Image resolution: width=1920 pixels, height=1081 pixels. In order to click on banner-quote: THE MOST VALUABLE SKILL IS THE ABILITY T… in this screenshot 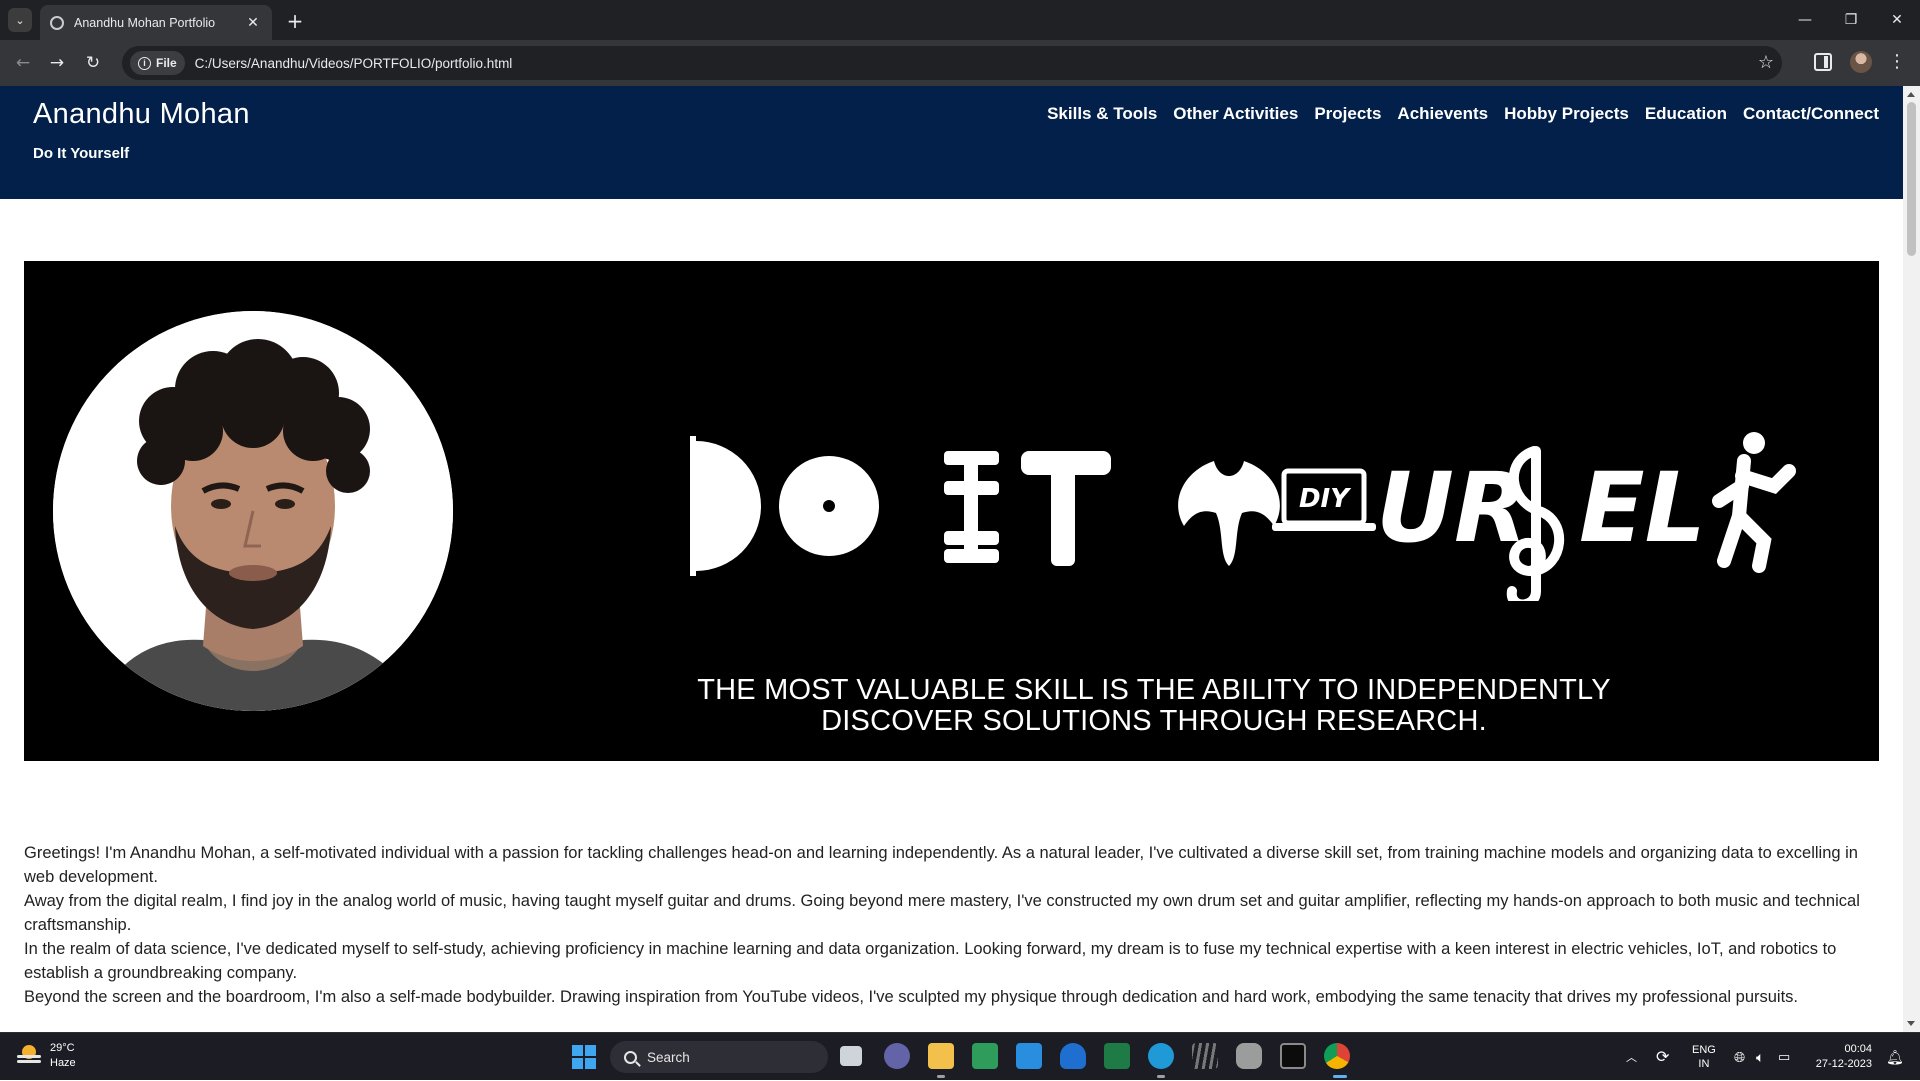, I will do `click(1154, 706)`.